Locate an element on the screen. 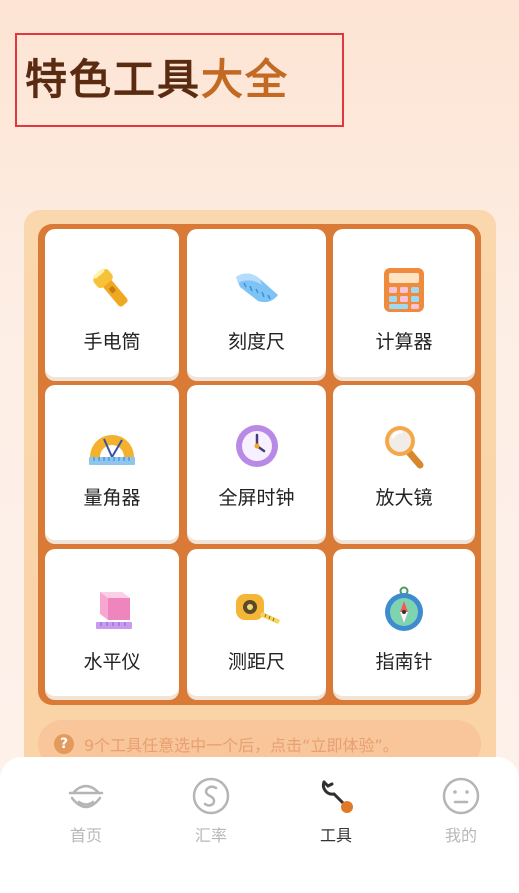  tool-card-compass: 指南针 is located at coordinates (404, 622).